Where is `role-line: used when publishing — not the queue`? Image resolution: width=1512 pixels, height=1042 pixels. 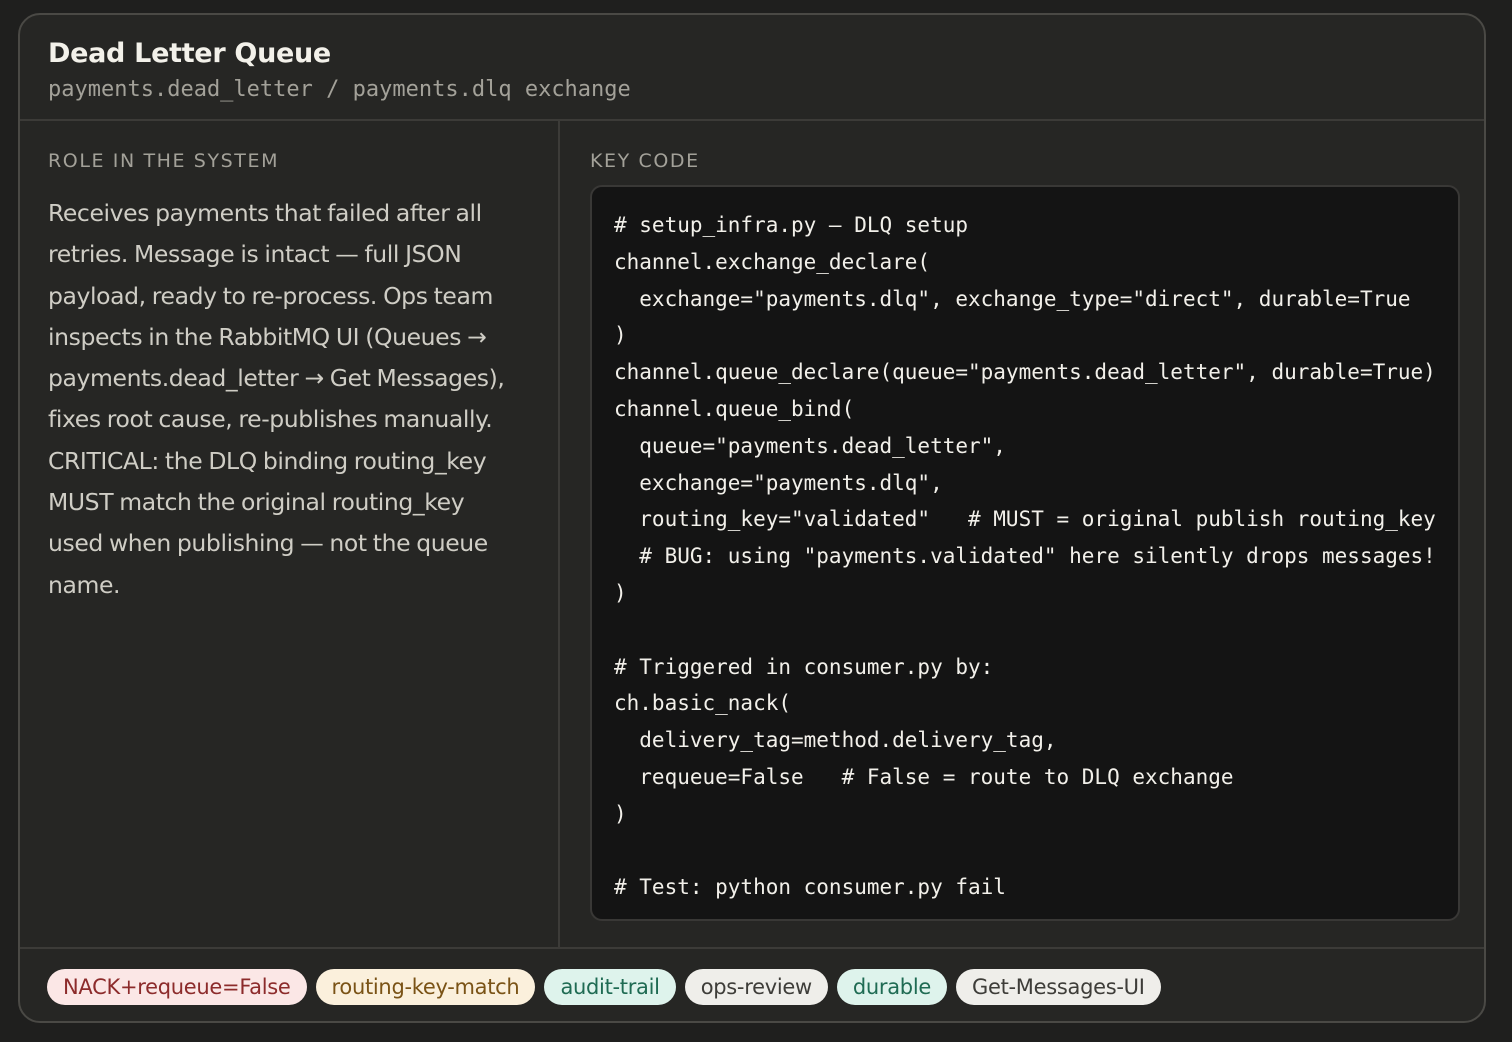 role-line: used when publishing — not the queue is located at coordinates (268, 543).